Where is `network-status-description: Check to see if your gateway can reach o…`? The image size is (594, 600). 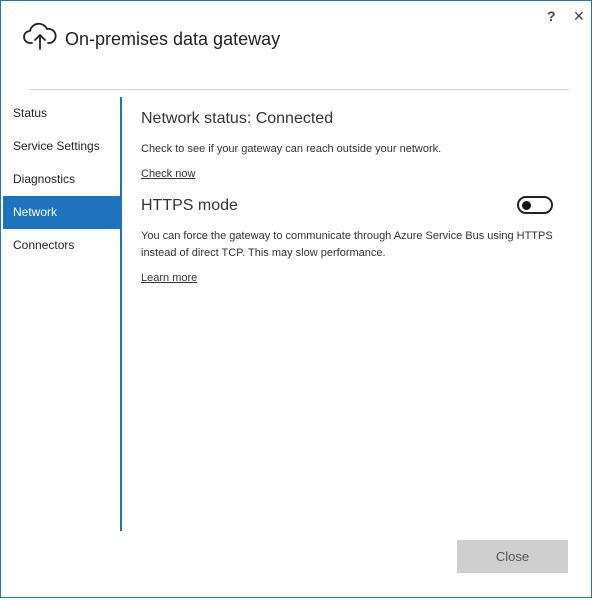
network-status-description: Check to see if your gateway can reach o… is located at coordinates (291, 149).